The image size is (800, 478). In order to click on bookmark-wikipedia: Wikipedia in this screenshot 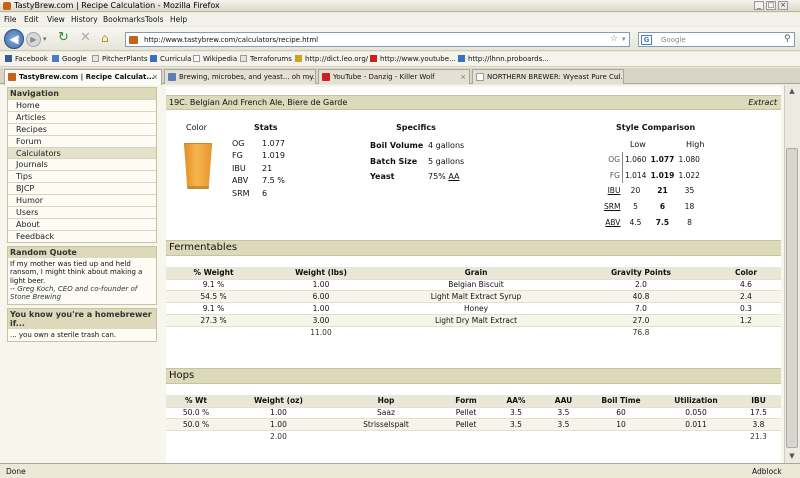, I will do `click(215, 59)`.